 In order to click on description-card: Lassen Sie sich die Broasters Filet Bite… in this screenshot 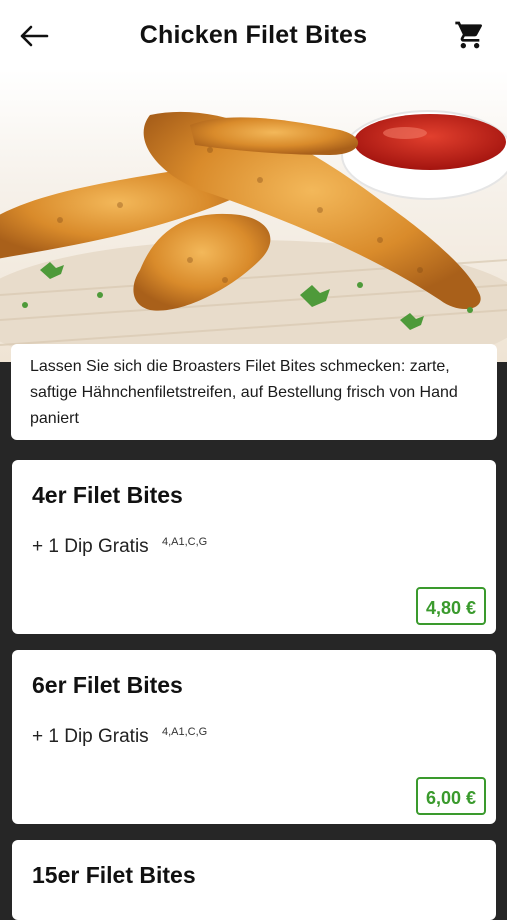, I will do `click(254, 392)`.